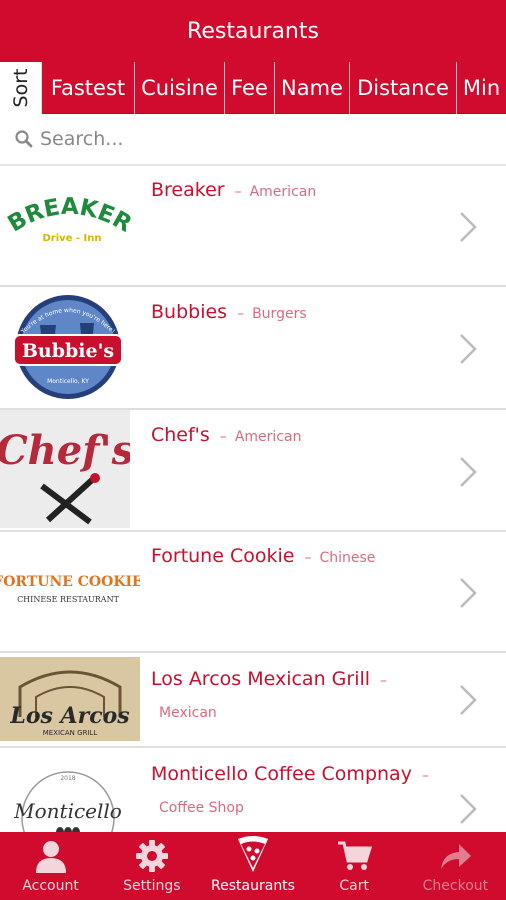 This screenshot has height=900, width=506. Describe the element at coordinates (290, 789) in the screenshot. I see `restaurant-title: Monticello Coffee Compnay – Coffee Shop` at that location.